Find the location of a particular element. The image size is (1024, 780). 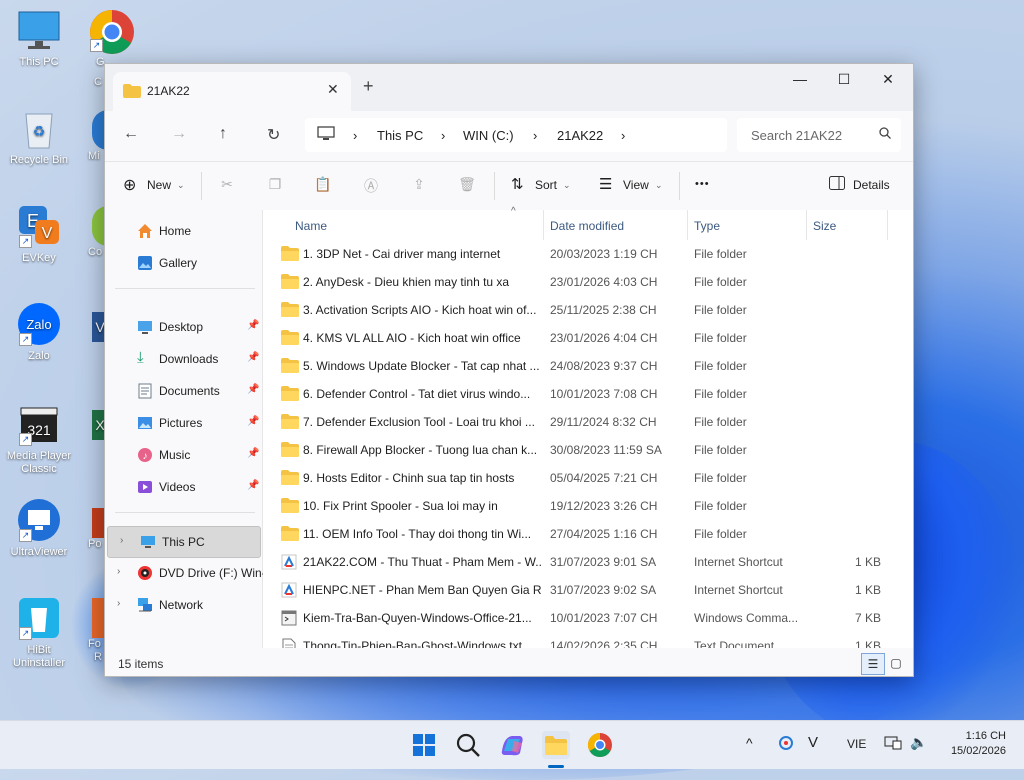

desktop-icon-hibit-uninstaller: ↗ HiBit Uninstaller is located at coordinates (39, 633).